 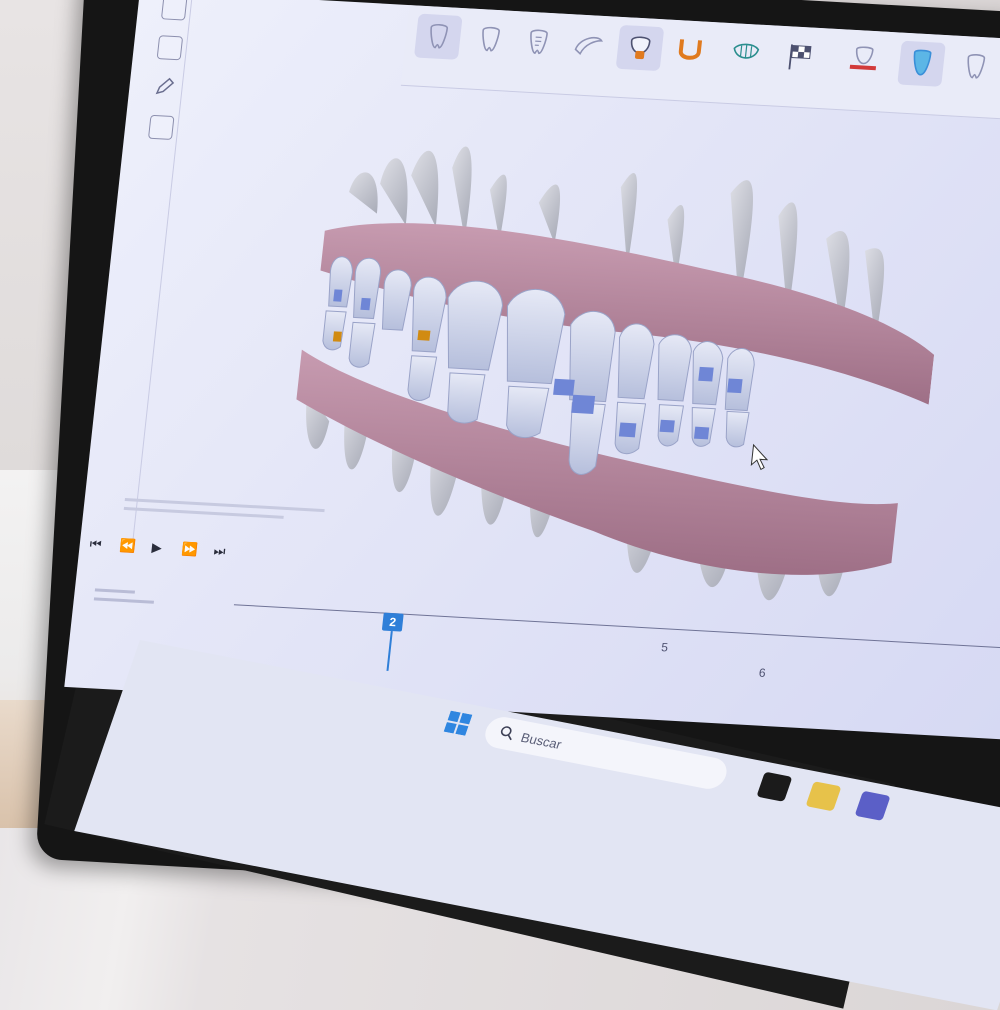 I want to click on skip-end-icon: ⏭, so click(x=219, y=551).